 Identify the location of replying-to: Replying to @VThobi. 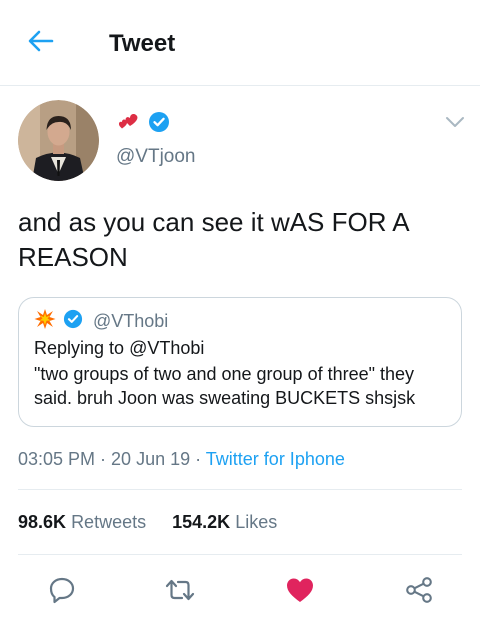
(119, 348).